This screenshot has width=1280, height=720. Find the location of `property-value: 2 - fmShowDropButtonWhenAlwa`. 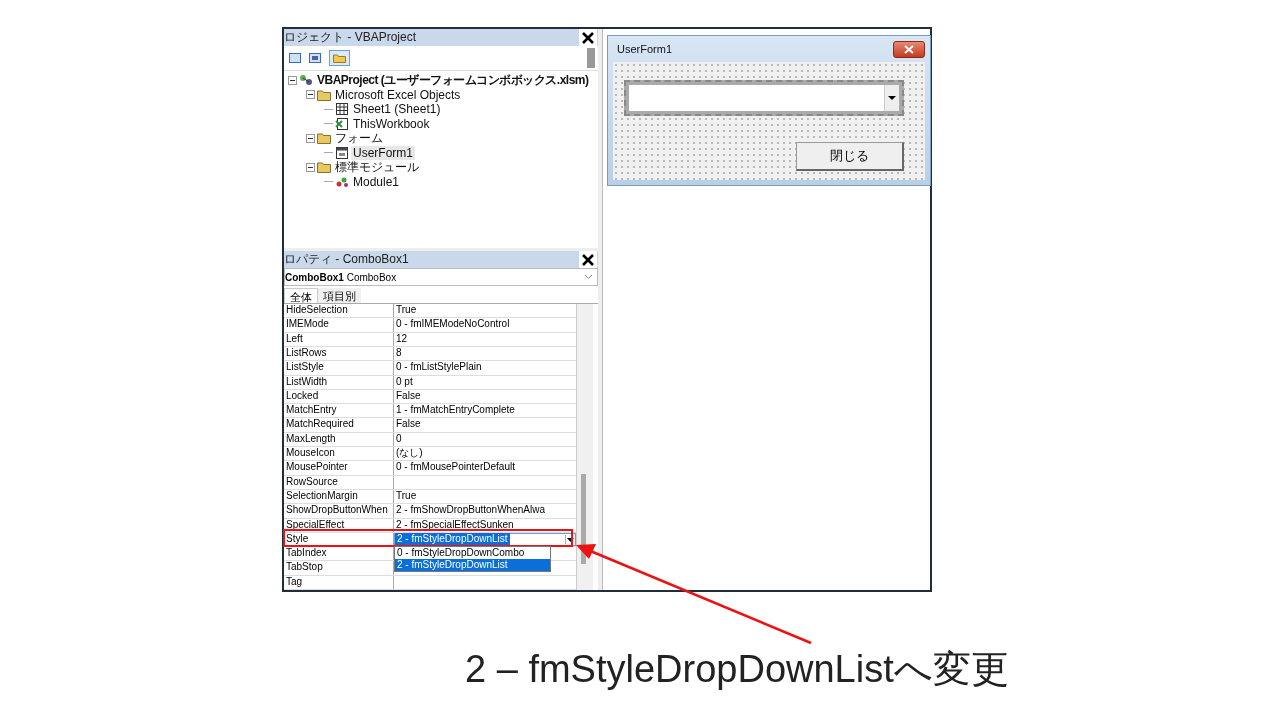

property-value: 2 - fmShowDropButtonWhenAlwa is located at coordinates (485, 511).